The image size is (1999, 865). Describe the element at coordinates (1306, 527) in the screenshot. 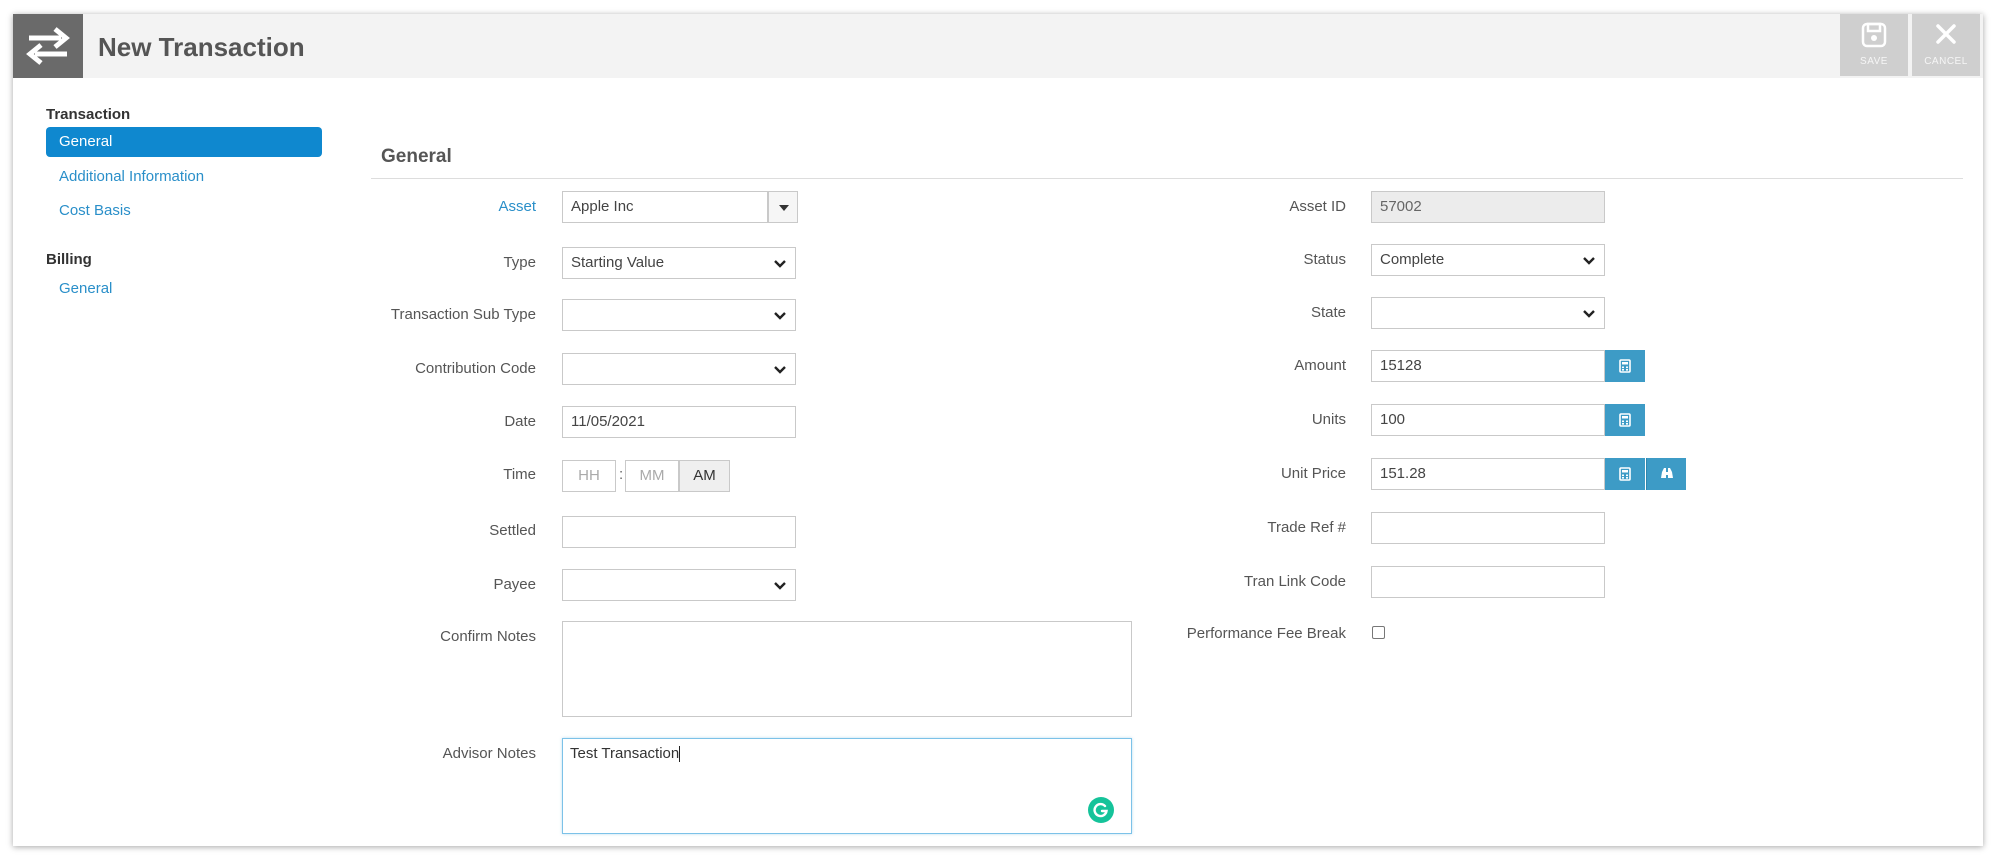

I see `trade-ref-label: Trade Ref #` at that location.